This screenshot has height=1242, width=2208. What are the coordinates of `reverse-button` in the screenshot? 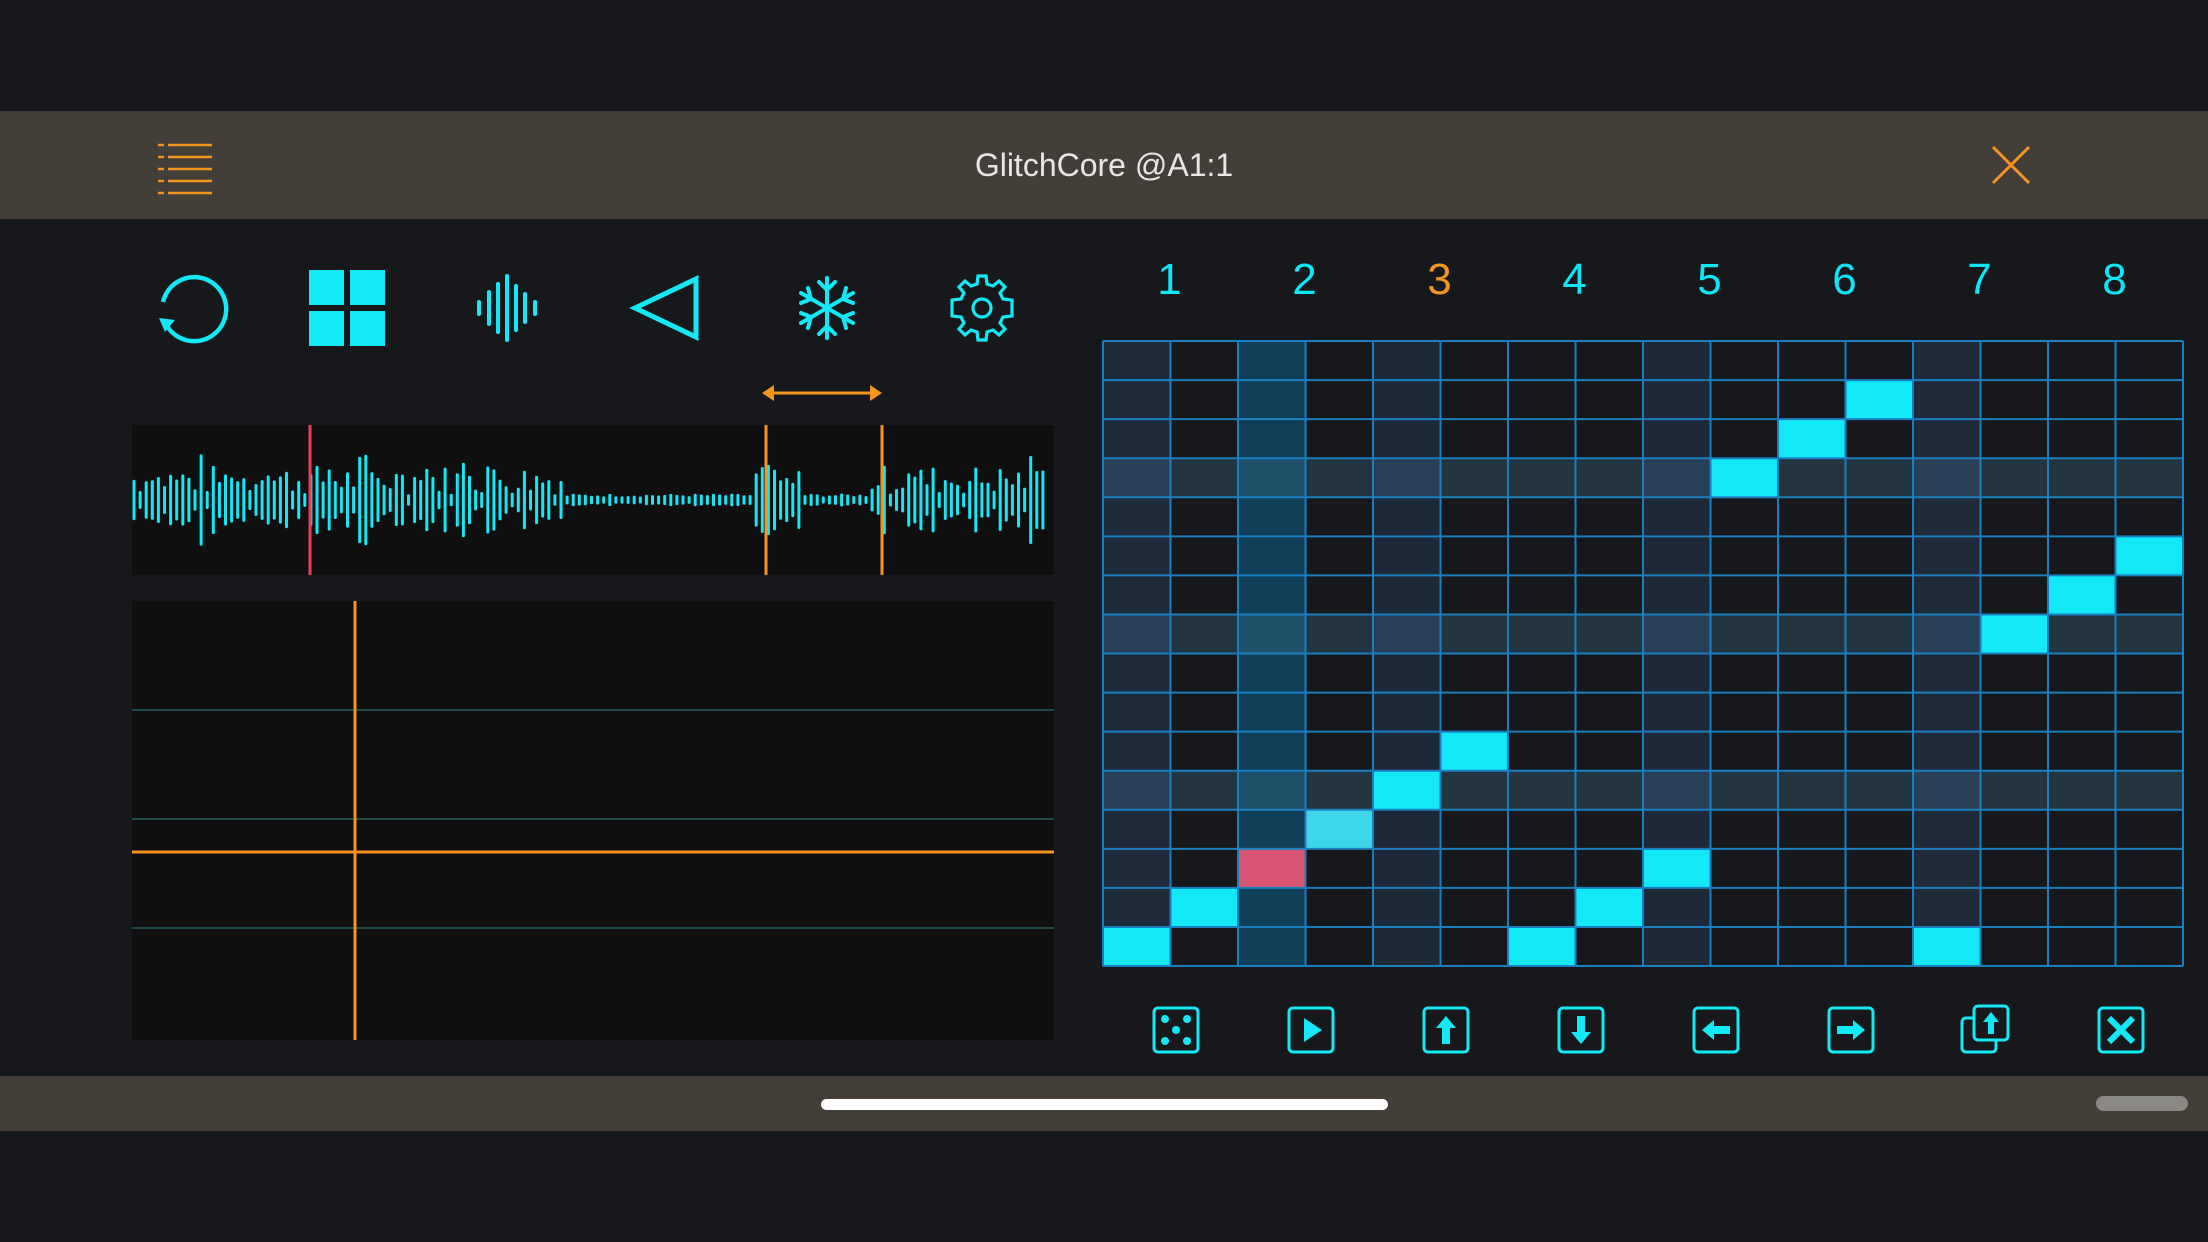 It's located at (667, 308).